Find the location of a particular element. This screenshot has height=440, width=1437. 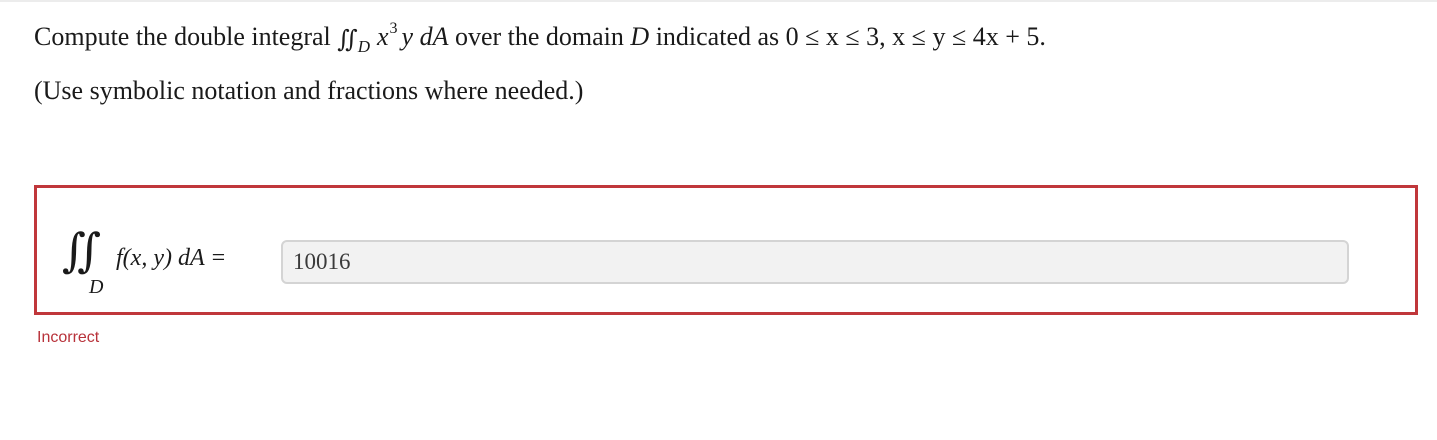

integrand-rest: y dA is located at coordinates (425, 36).